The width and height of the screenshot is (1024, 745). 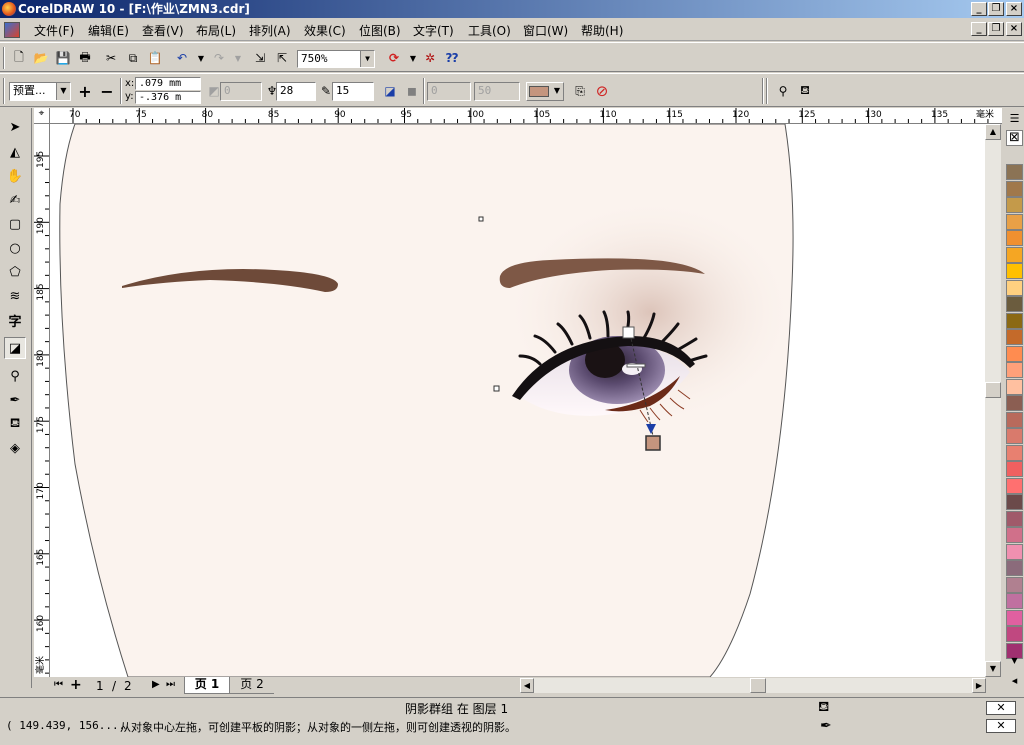 I want to click on coreldraw-app-icon, so click(x=9, y=9).